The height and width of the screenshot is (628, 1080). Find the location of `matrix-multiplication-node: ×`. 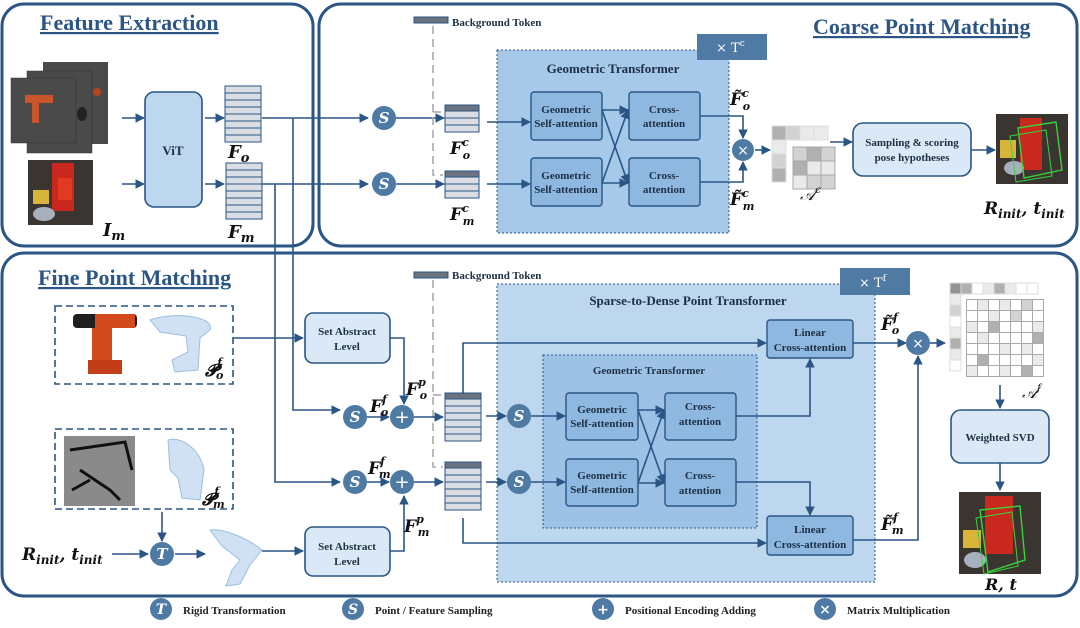

matrix-multiplication-node: × is located at coordinates (743, 150).